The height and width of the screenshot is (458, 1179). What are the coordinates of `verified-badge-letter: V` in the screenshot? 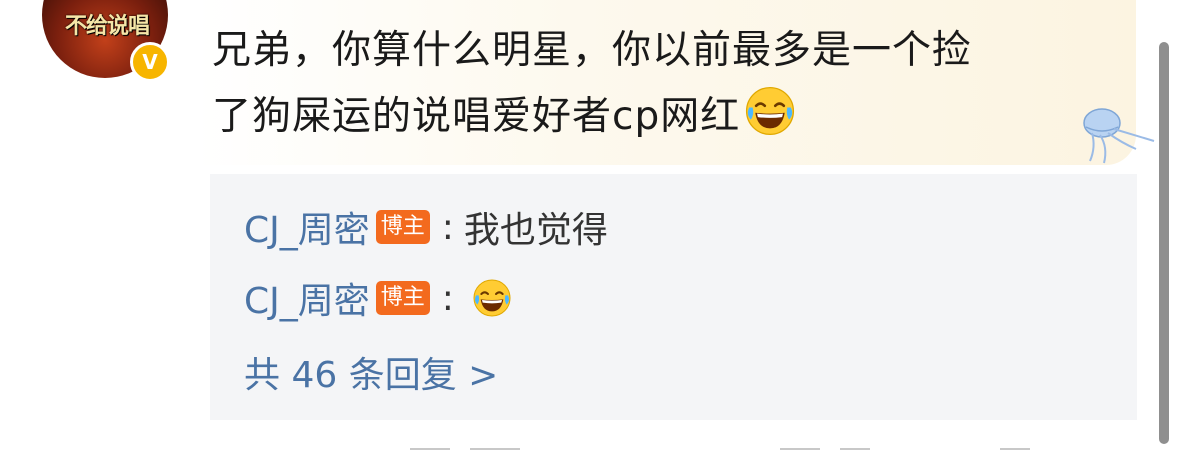 It's located at (150, 62).